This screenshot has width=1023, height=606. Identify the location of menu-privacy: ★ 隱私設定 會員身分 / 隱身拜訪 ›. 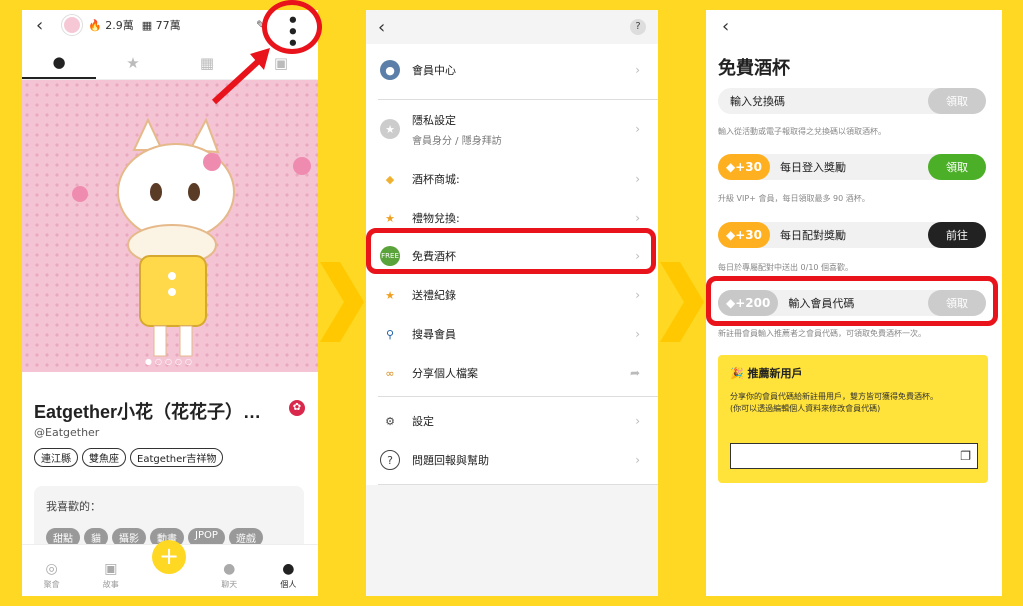
(512, 129).